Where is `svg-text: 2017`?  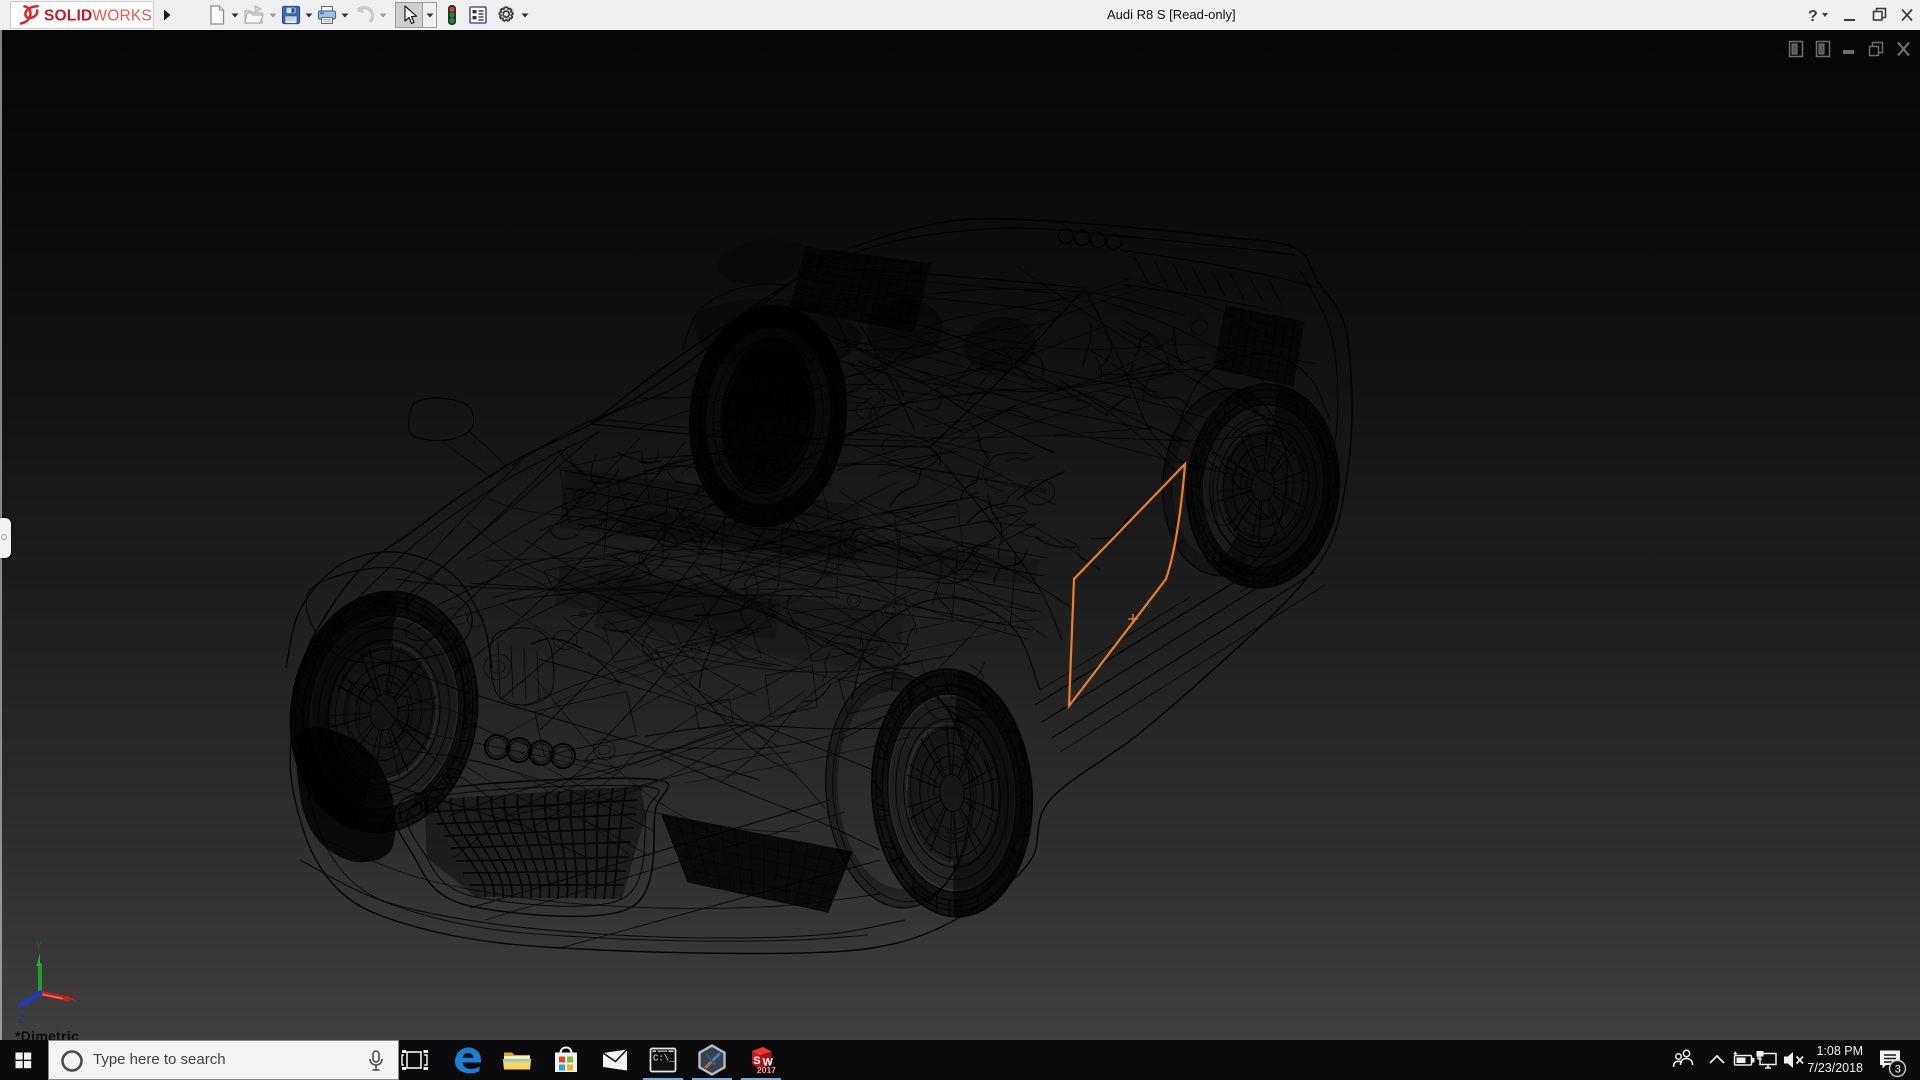 svg-text: 2017 is located at coordinates (766, 1070).